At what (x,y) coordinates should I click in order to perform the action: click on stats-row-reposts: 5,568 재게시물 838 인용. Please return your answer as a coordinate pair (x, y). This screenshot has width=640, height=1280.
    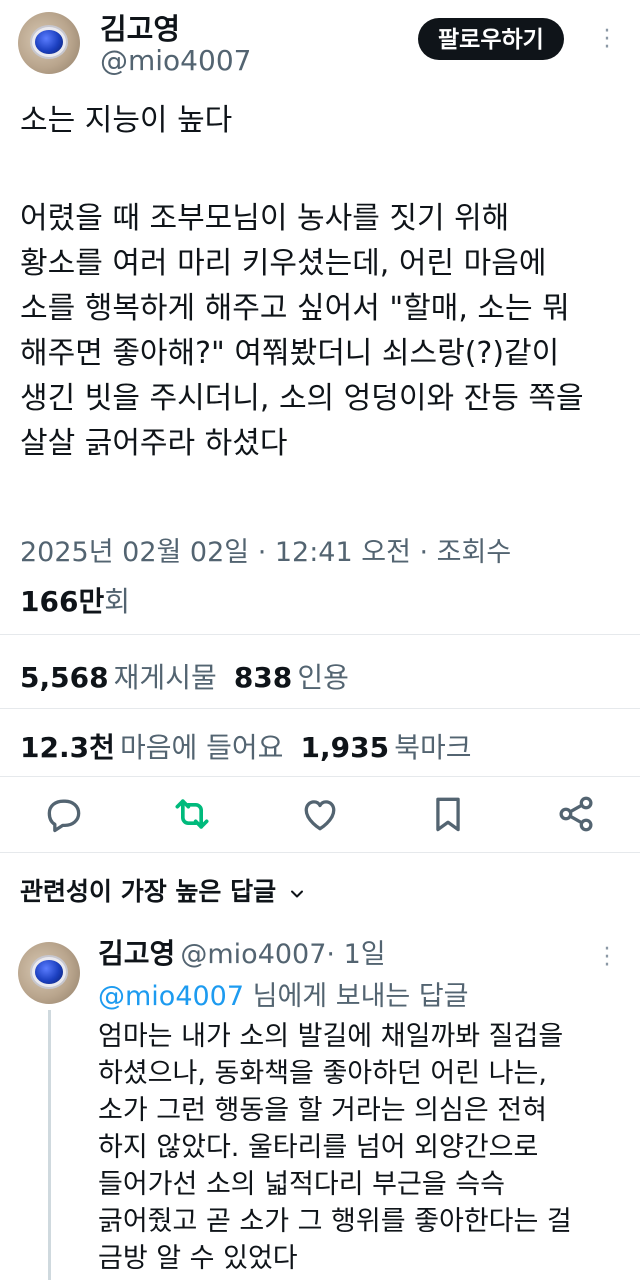
    Looking at the image, I should click on (184, 676).